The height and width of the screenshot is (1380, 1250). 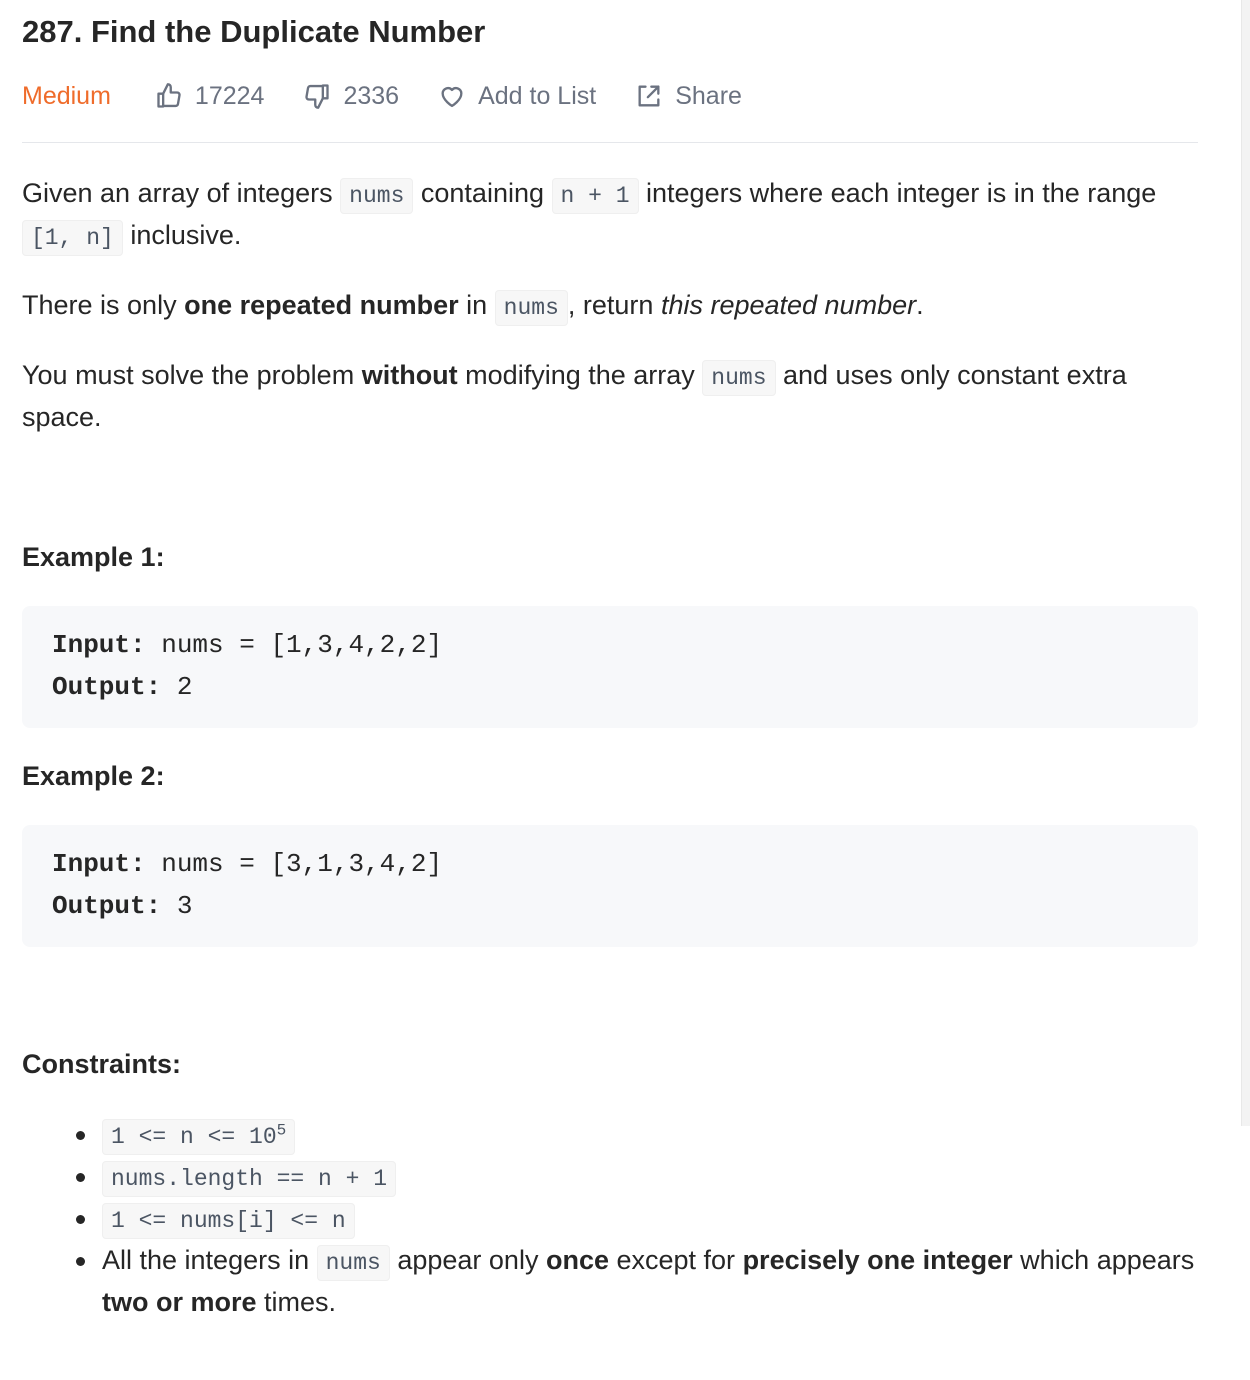 What do you see at coordinates (228, 1221) in the screenshot?
I see `inline-code: 1 <= nums[i] <= n` at bounding box center [228, 1221].